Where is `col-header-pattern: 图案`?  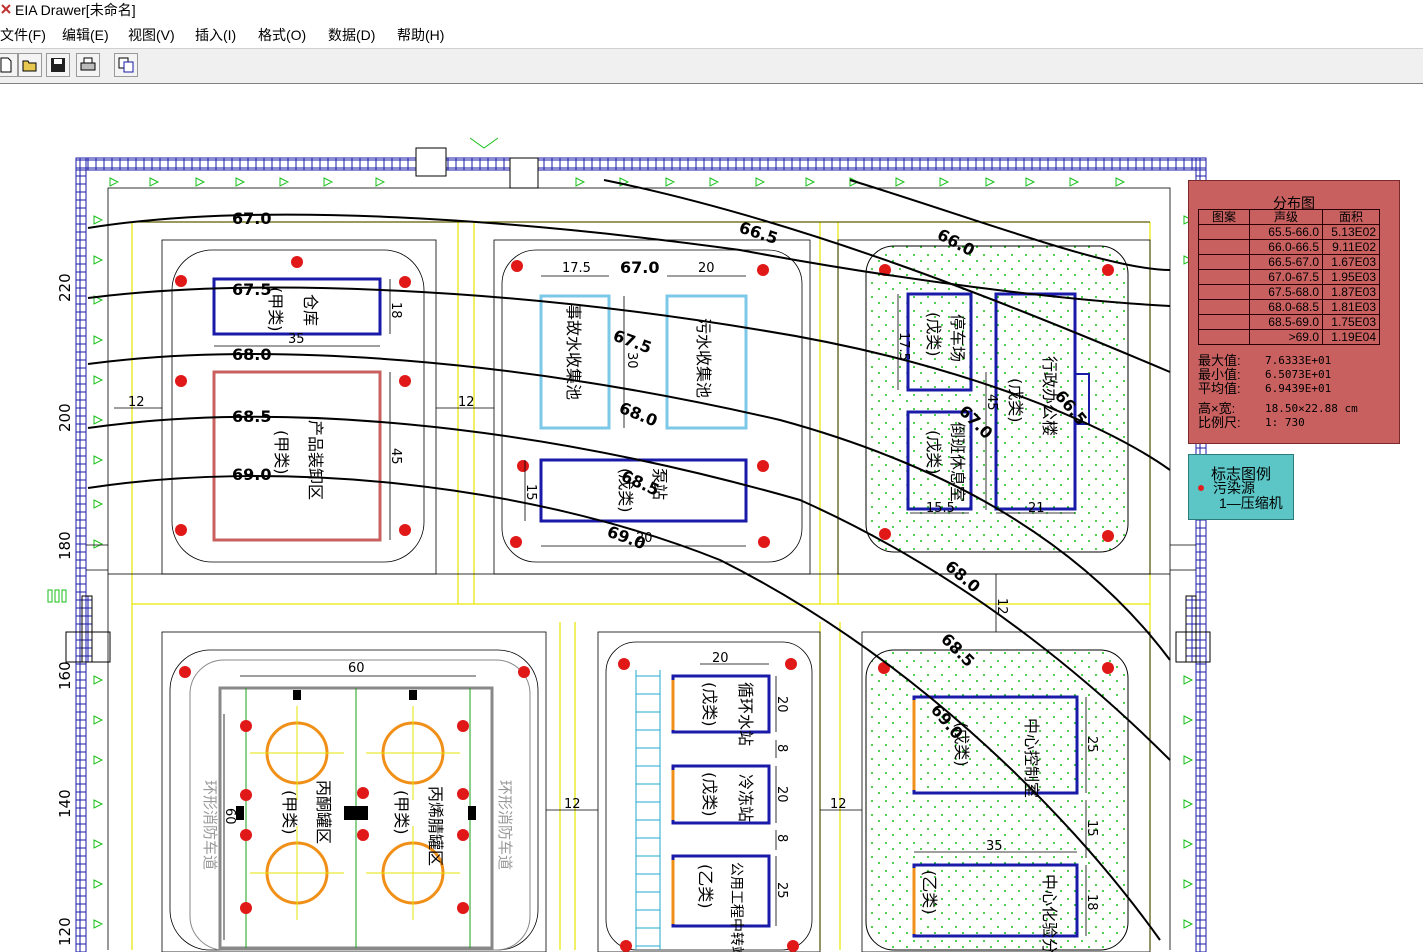 col-header-pattern: 图案 is located at coordinates (1224, 217).